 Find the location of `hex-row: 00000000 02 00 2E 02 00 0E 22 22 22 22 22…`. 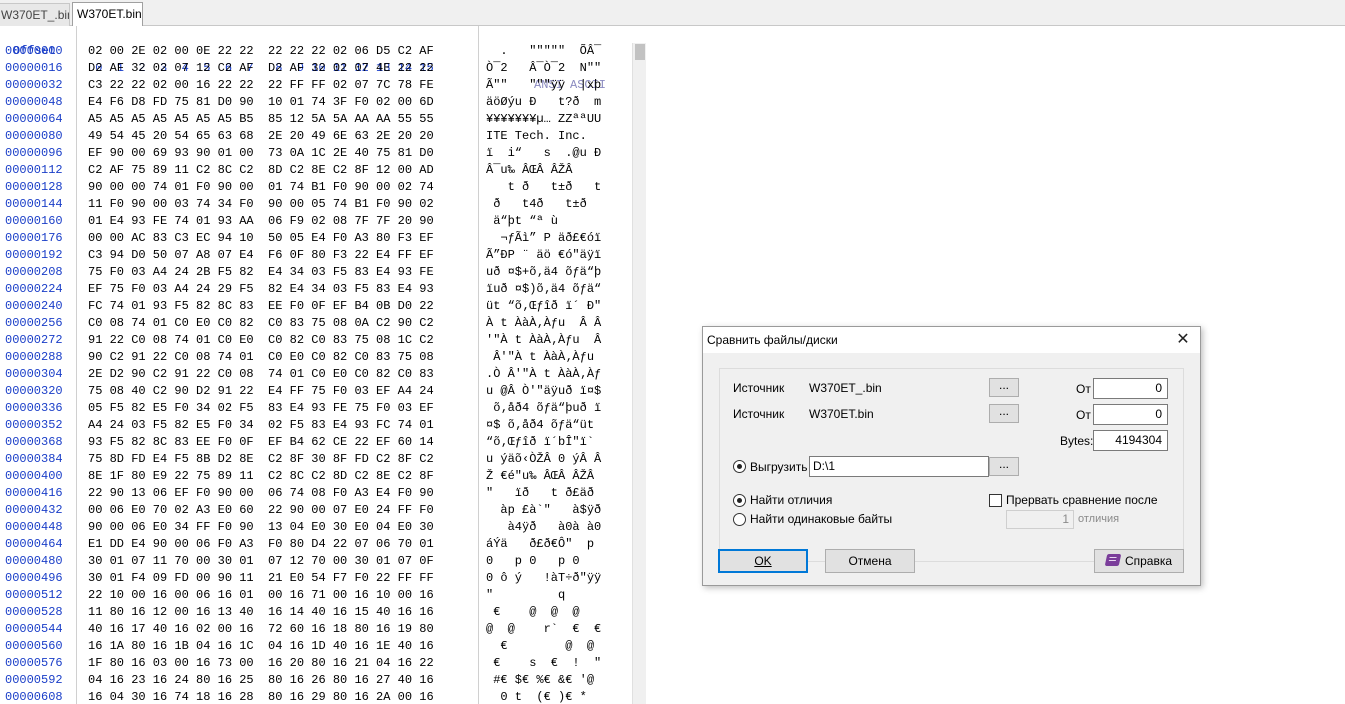

hex-row: 00000000 02 00 2E 02 00 0E 22 22 22 22 22… is located at coordinates (316, 51).